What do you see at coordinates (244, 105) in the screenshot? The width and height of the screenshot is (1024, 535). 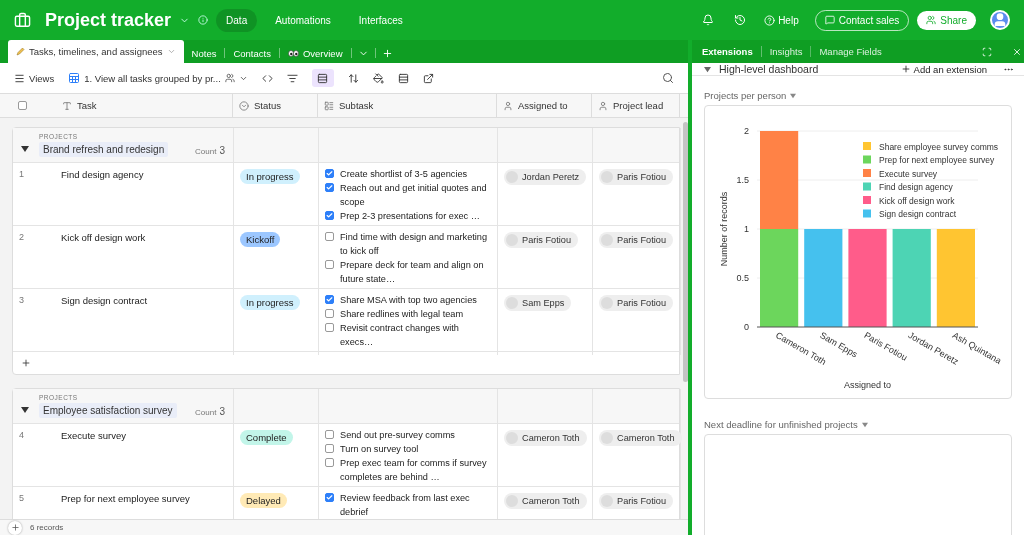 I see `select-field-icon` at bounding box center [244, 105].